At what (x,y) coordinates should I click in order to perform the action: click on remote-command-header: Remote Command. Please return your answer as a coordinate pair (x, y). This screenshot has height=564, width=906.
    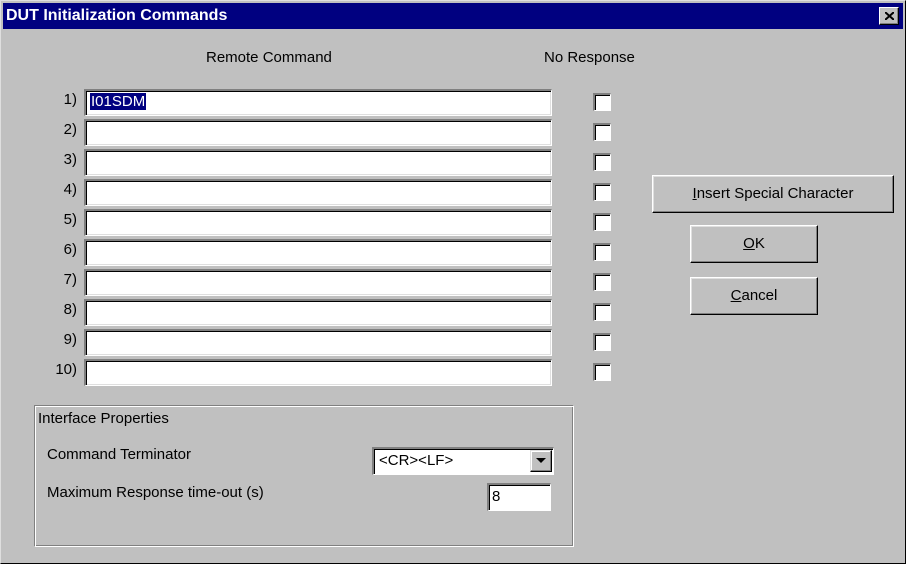
    Looking at the image, I should click on (269, 57).